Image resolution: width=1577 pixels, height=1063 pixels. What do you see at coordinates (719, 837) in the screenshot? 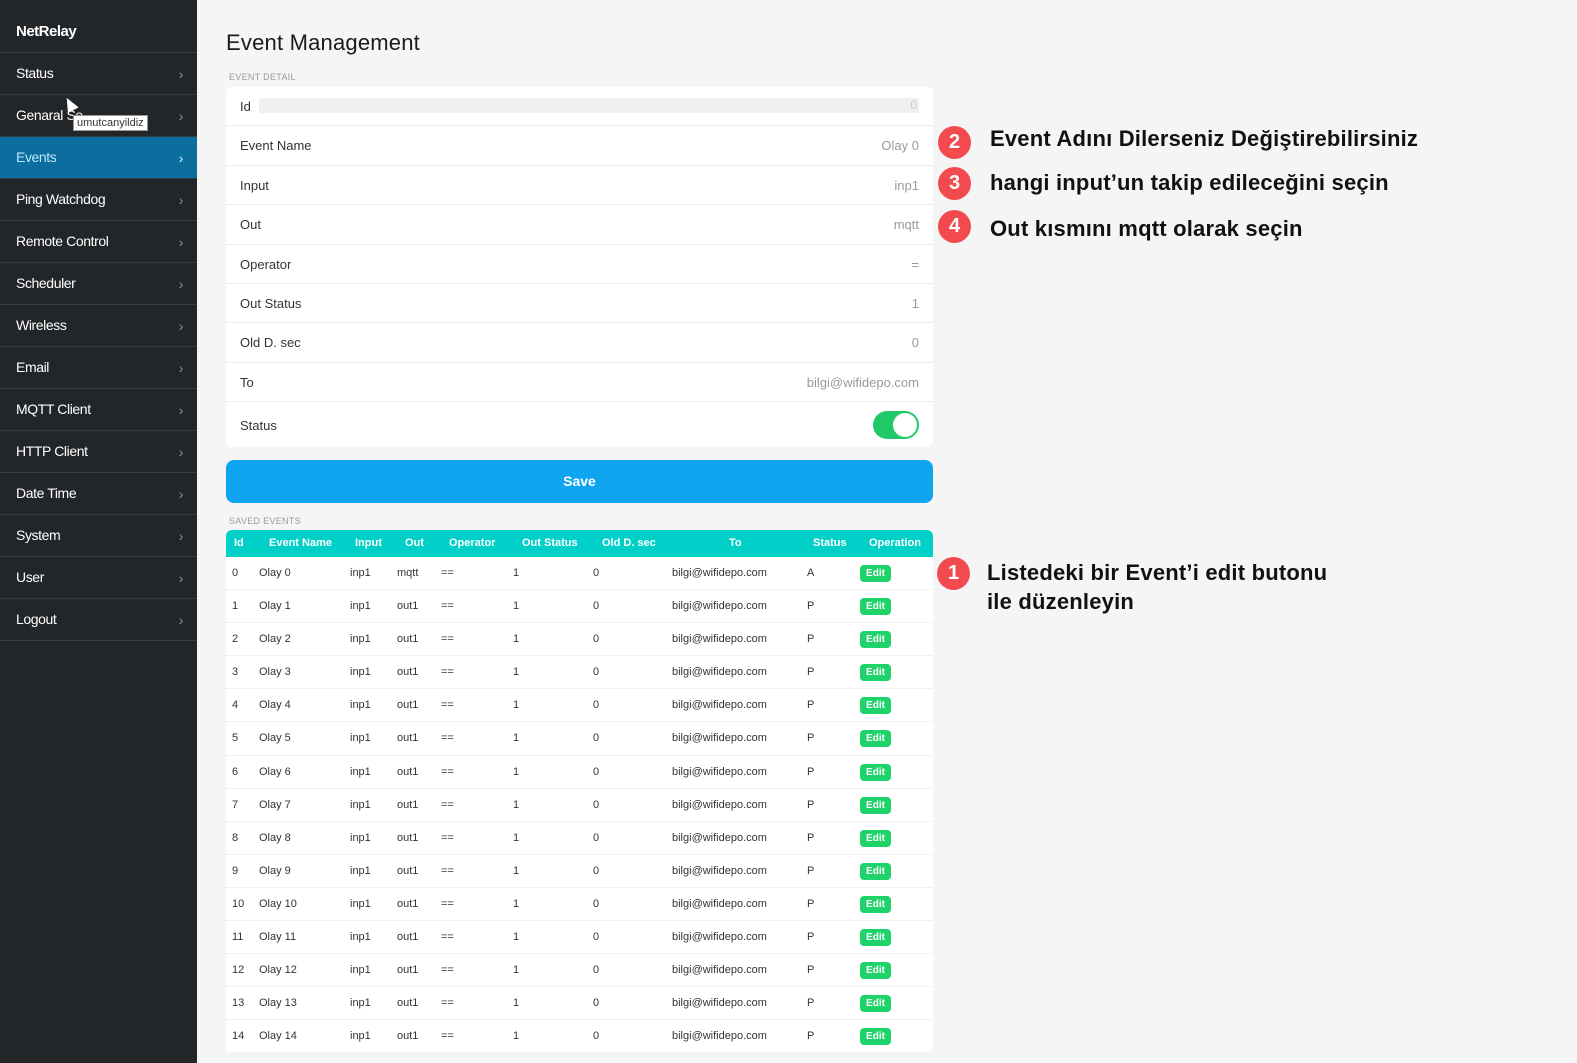
I see `table-cell: bilgi@wifidepo.com` at bounding box center [719, 837].